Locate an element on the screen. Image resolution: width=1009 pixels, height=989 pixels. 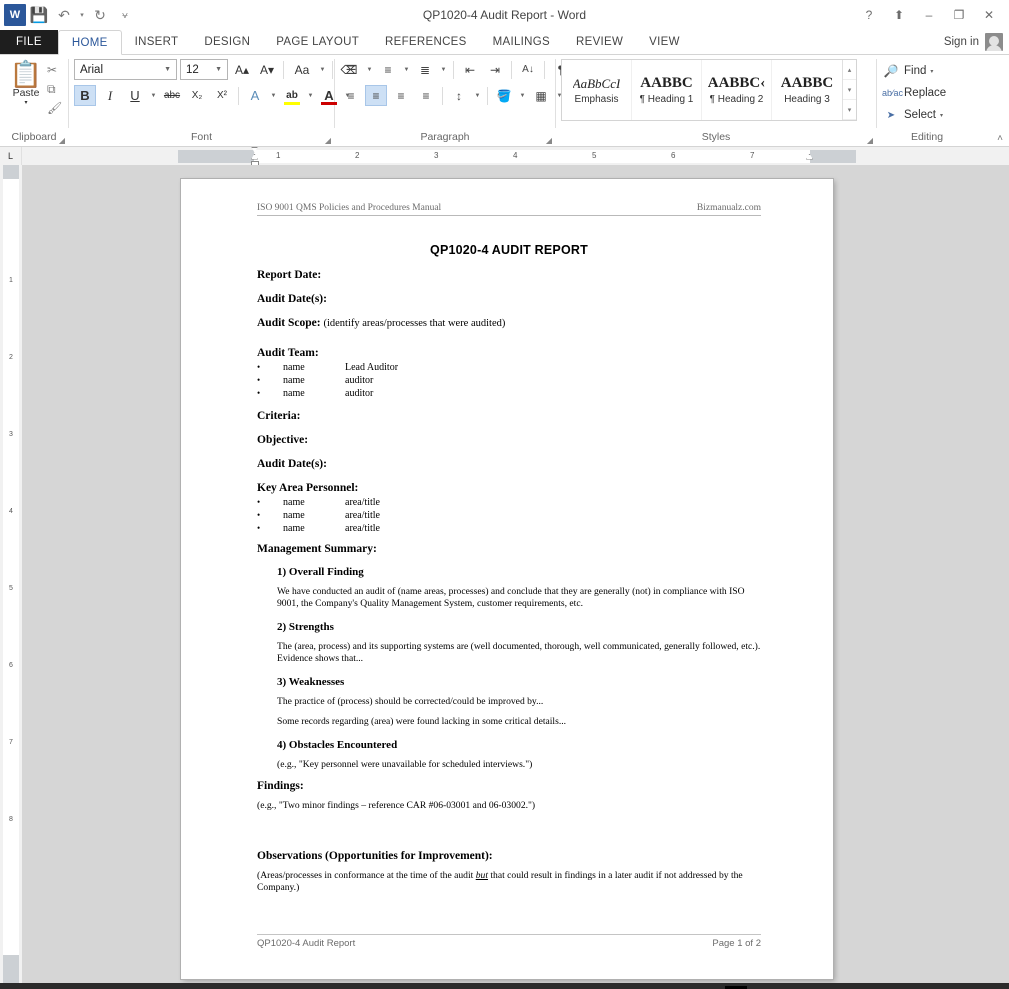
minimize-icon: – is located at coordinates (929, 15).